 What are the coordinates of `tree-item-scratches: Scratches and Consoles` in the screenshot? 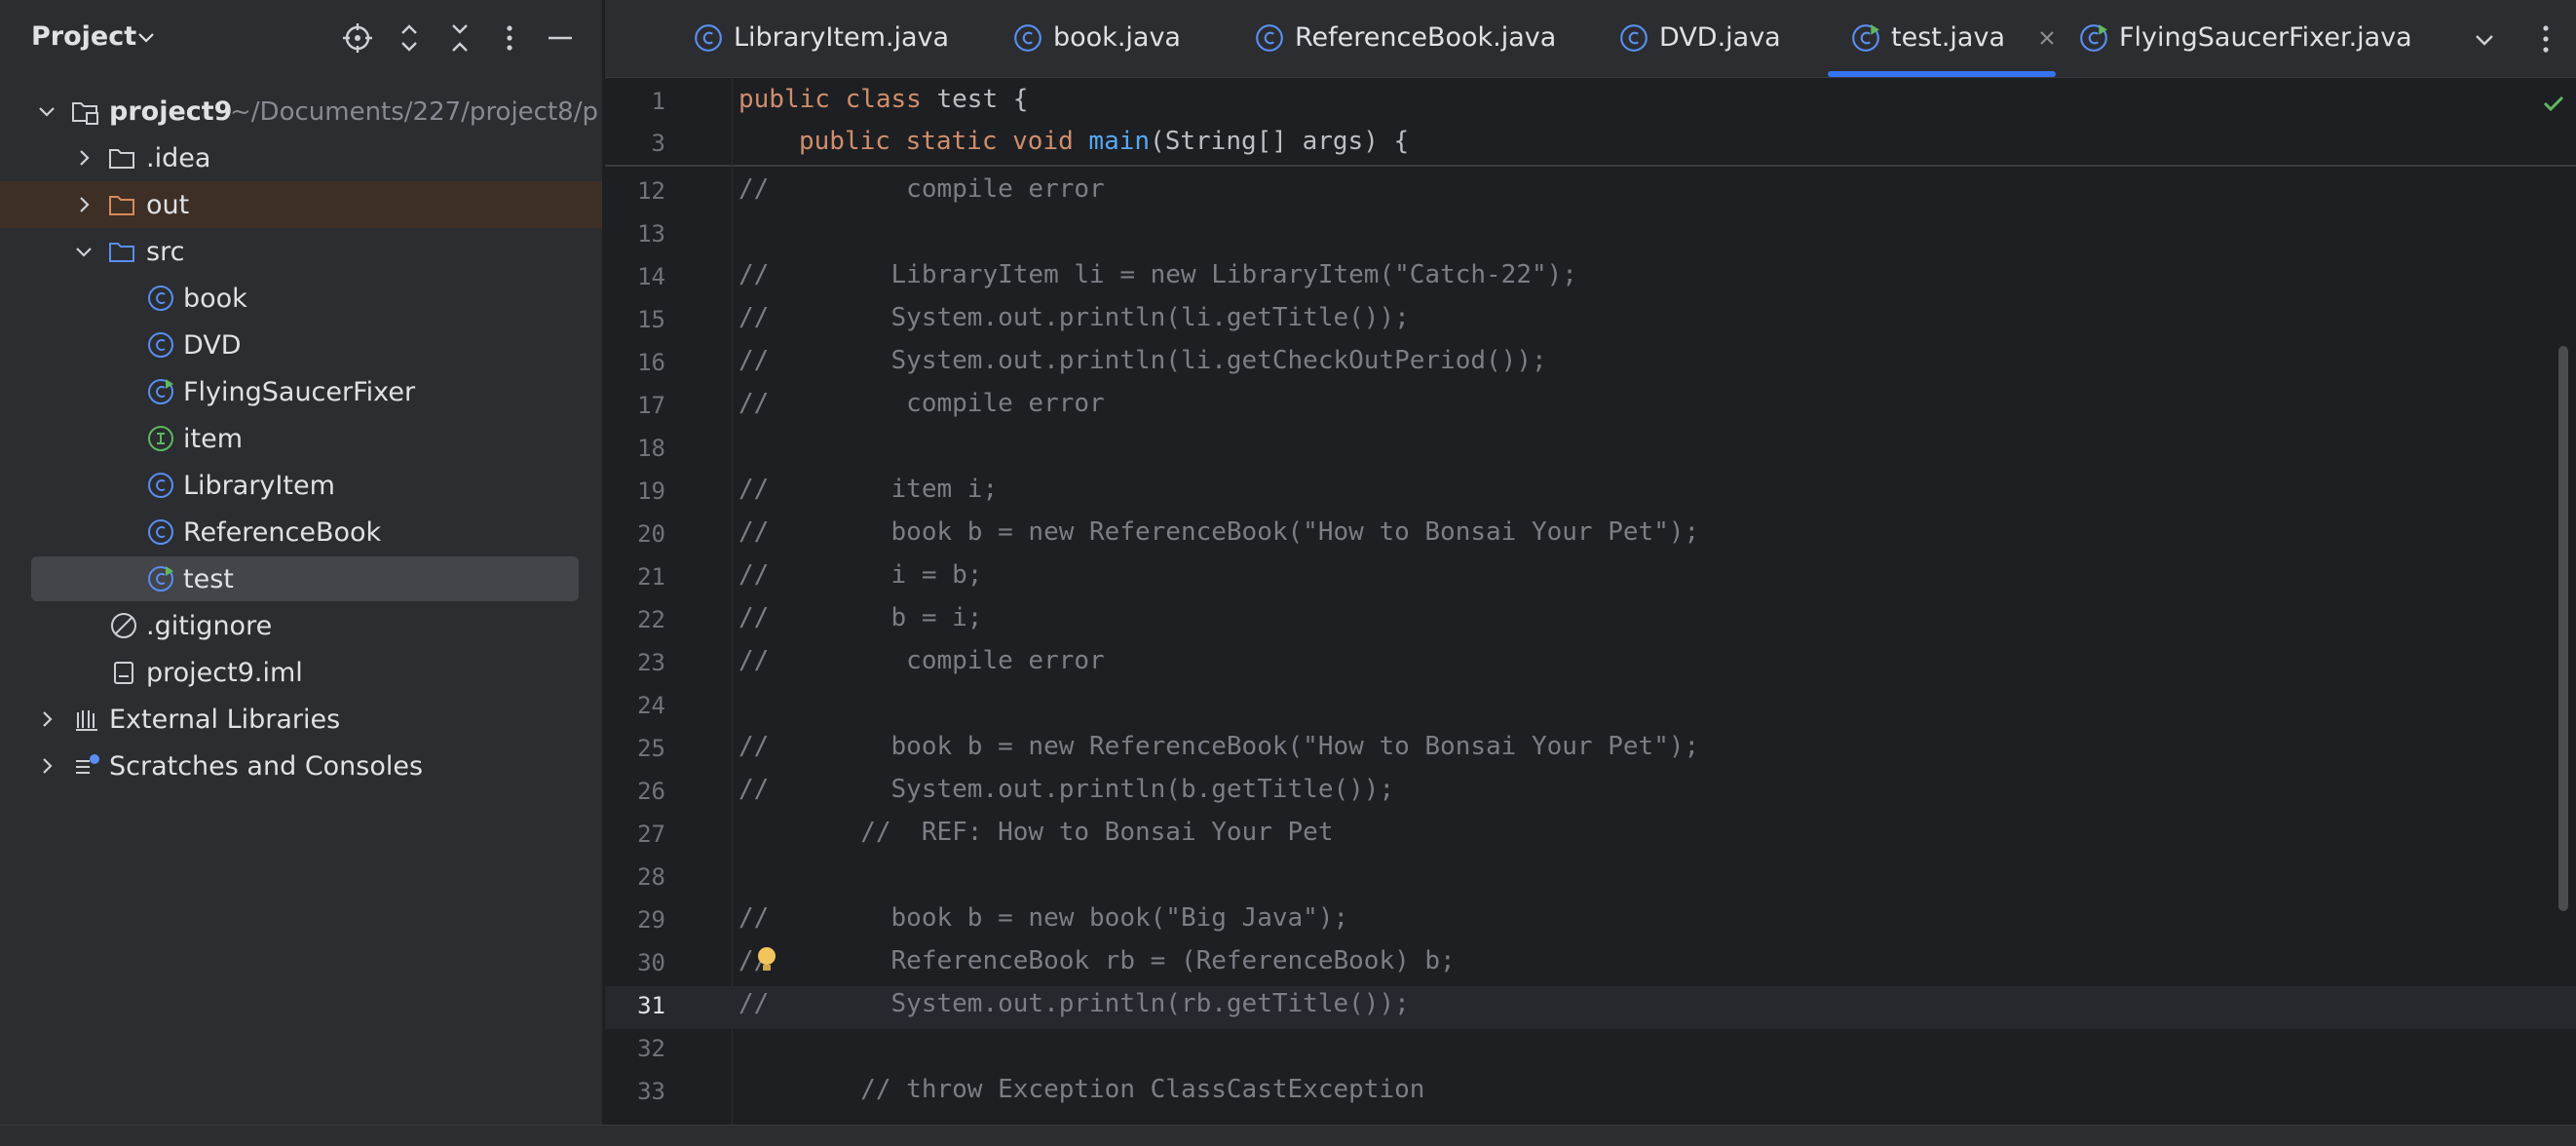 It's located at (301, 766).